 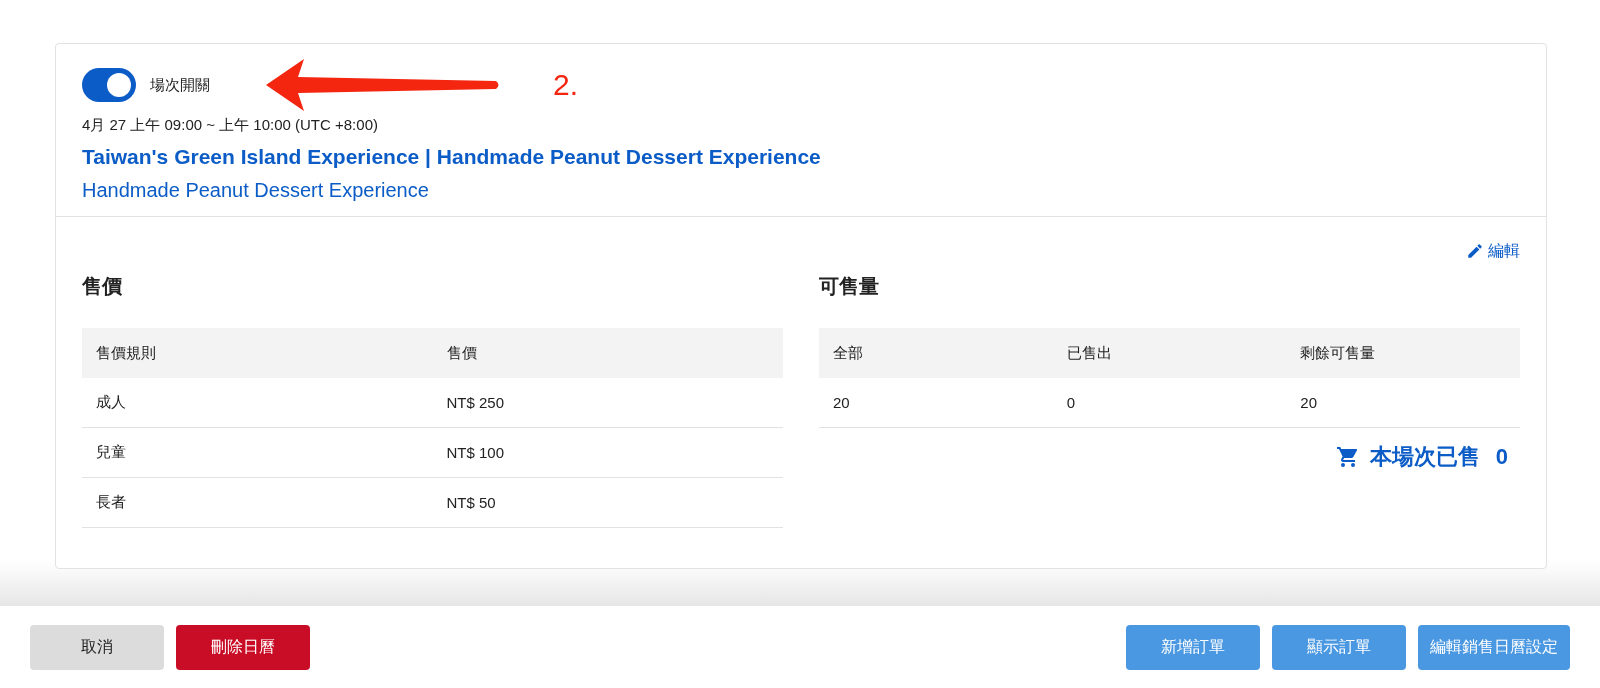 I want to click on annotation-number: 2., so click(x=566, y=85).